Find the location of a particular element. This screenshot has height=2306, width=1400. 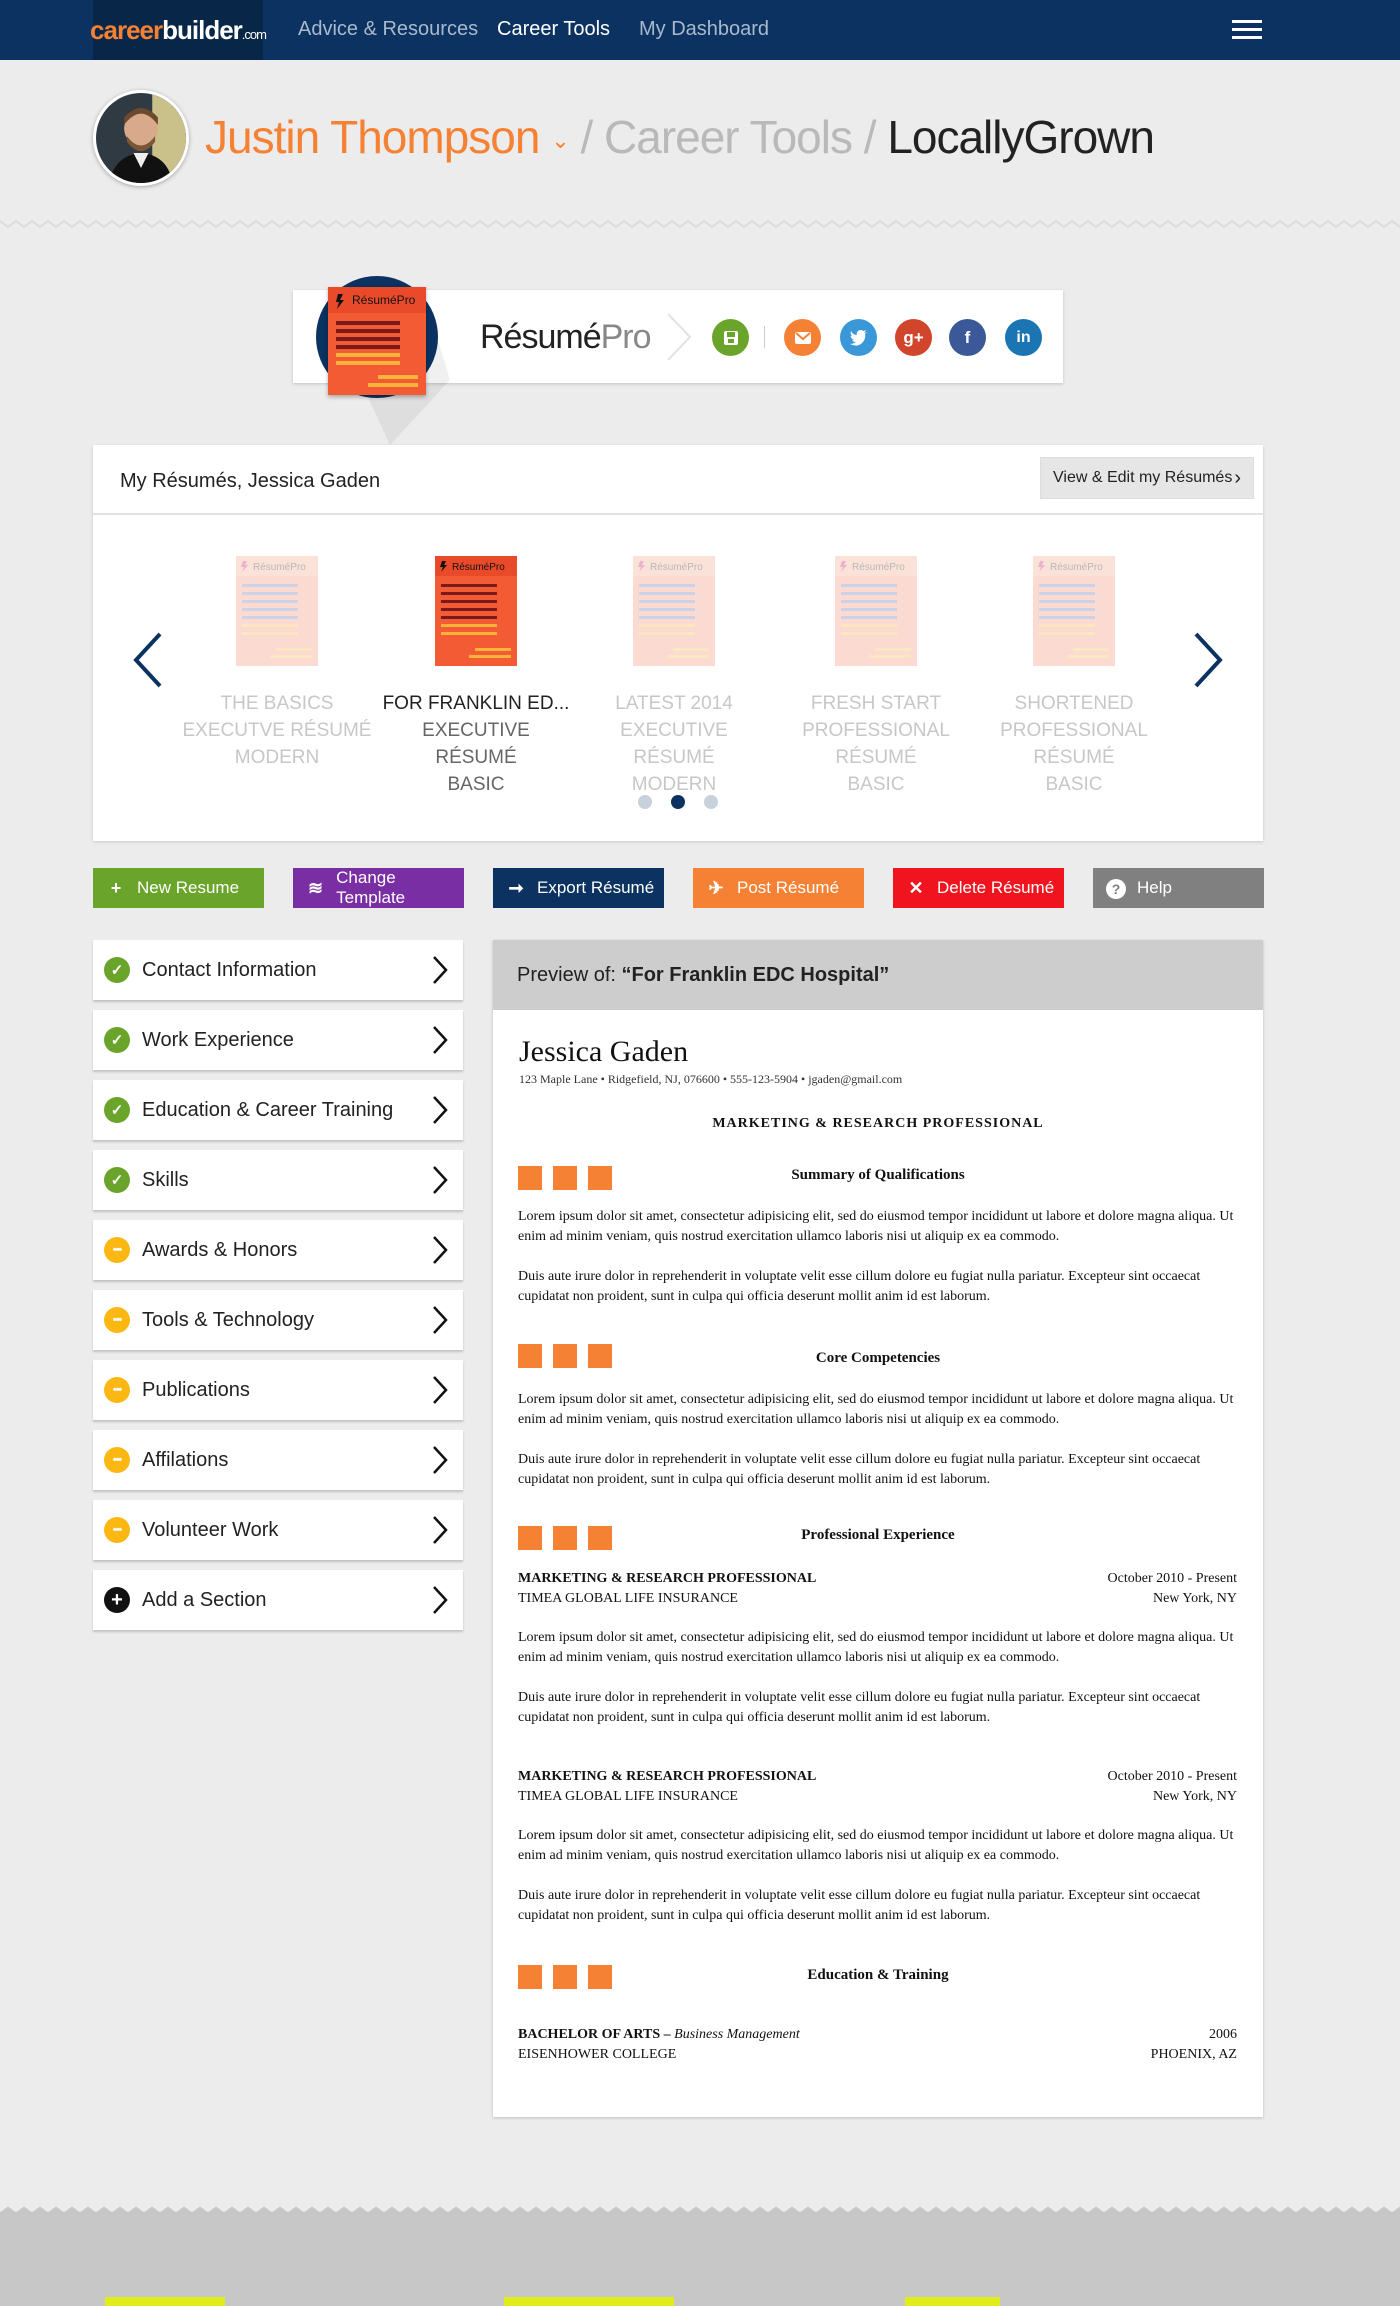

section-heading-competencies: Core Competencies is located at coordinates (878, 1358).